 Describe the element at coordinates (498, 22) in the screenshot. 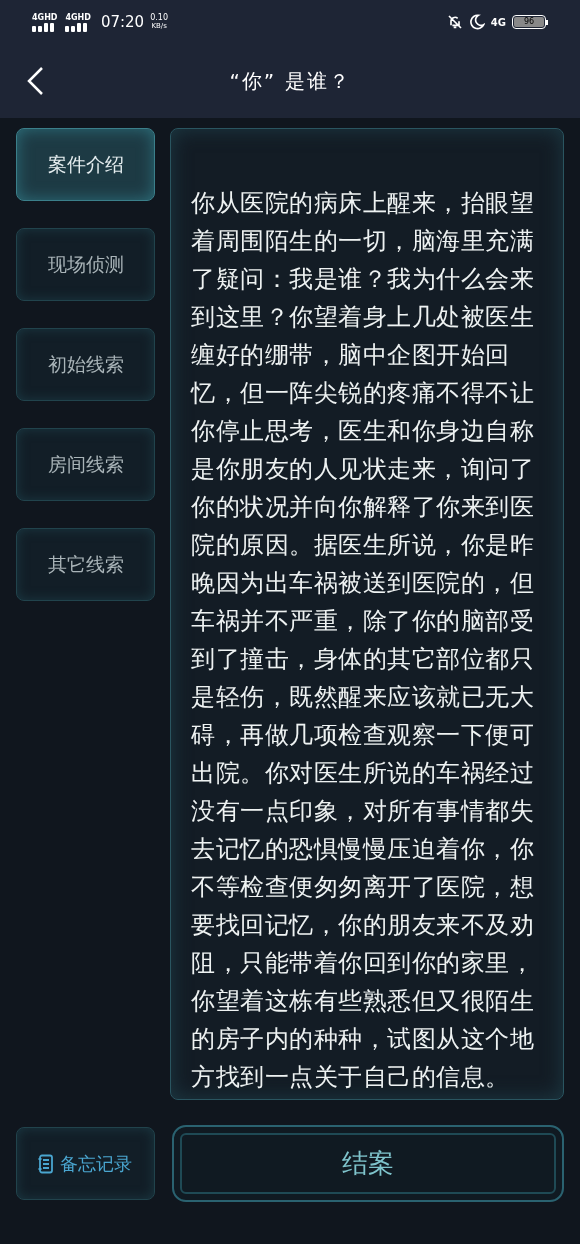

I see `network-type: 4G` at that location.